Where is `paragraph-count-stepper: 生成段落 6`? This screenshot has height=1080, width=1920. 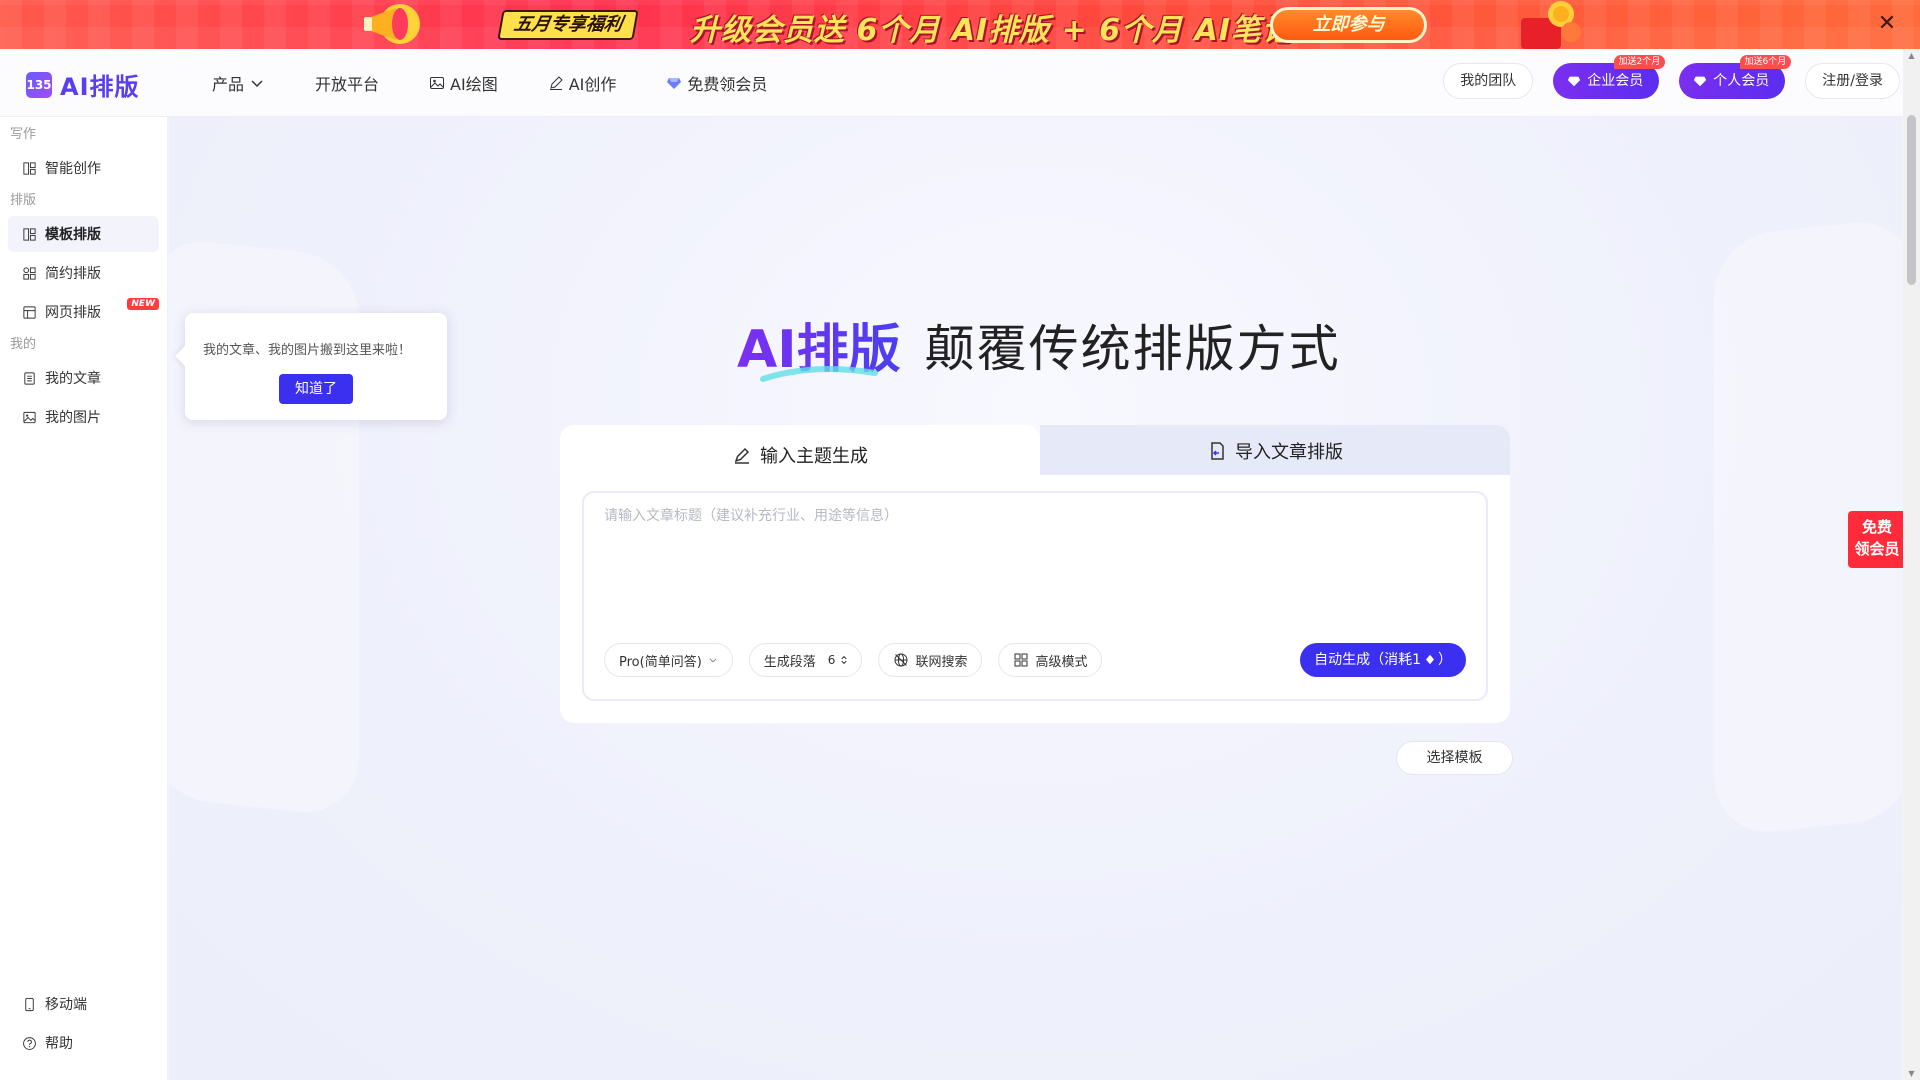 paragraph-count-stepper: 生成段落 6 is located at coordinates (805, 660).